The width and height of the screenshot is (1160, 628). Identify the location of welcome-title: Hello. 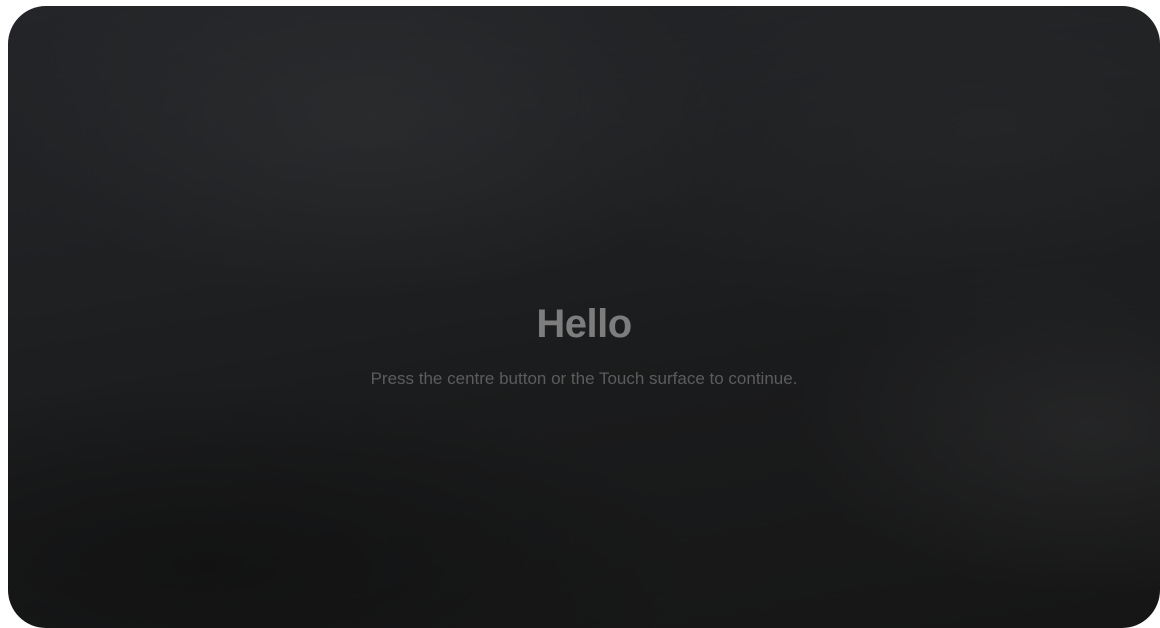
(584, 324).